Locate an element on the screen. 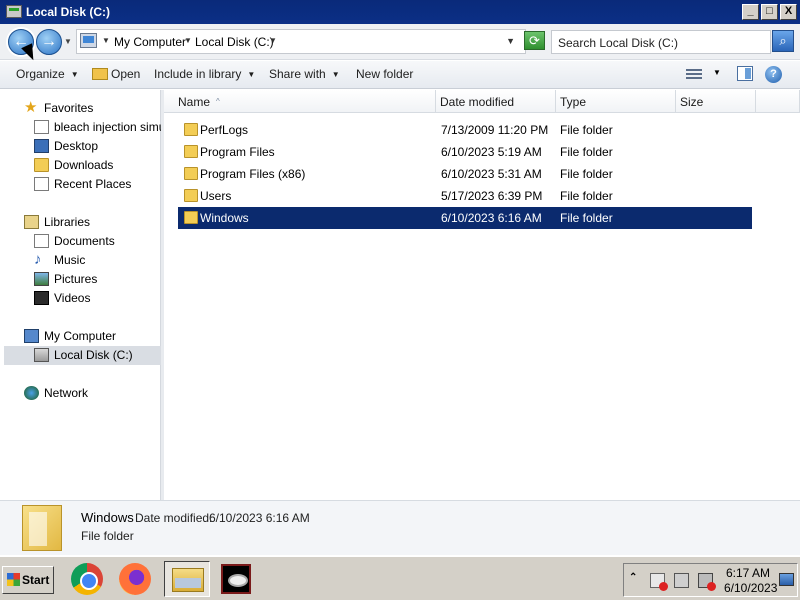 The height and width of the screenshot is (600, 800). close-button: X is located at coordinates (788, 12).